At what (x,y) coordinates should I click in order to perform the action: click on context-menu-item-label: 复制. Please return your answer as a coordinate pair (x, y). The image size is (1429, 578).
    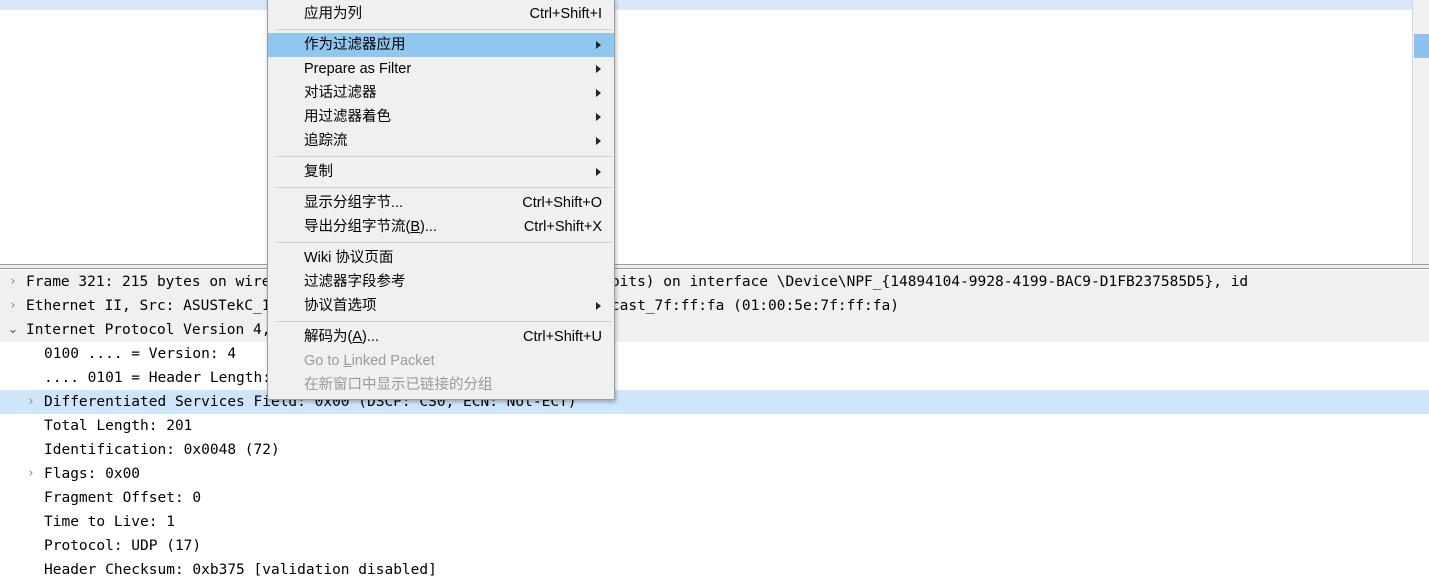
    Looking at the image, I should click on (318, 172).